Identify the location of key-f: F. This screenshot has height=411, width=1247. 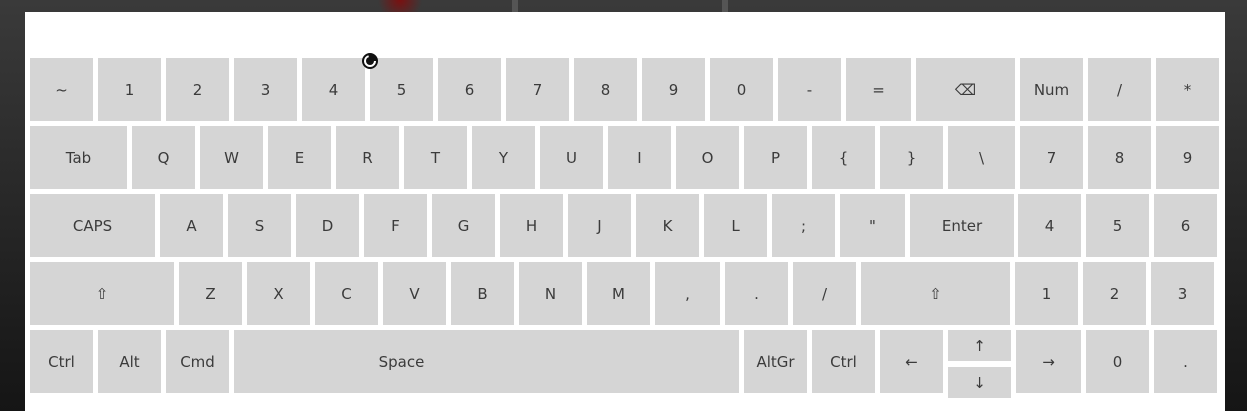
(395, 225).